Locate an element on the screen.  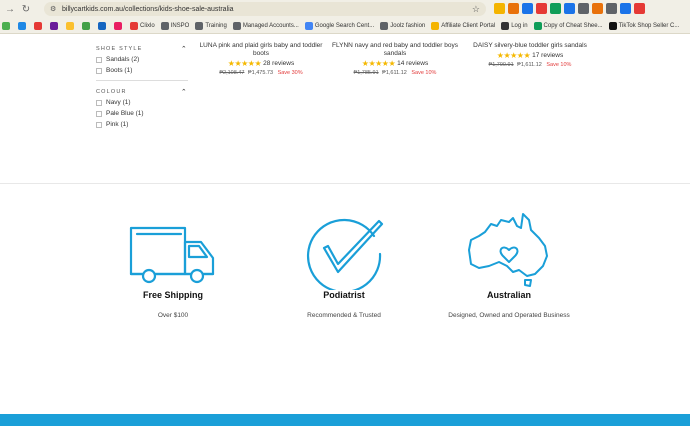
feature-subtitle: Recommended & Trusted is located at coordinates (344, 315).